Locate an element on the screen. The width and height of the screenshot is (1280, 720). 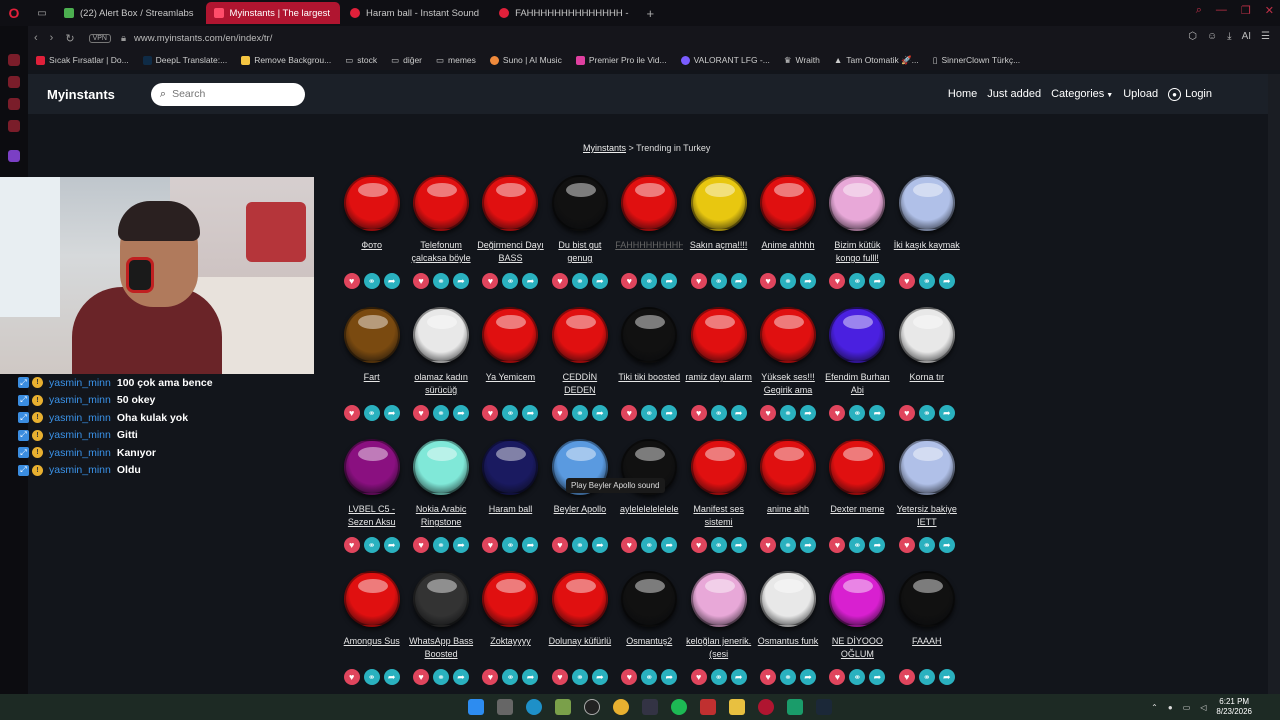
instant-title-link: WhatsApp Bass Boosted is located at coordinates (441, 649).